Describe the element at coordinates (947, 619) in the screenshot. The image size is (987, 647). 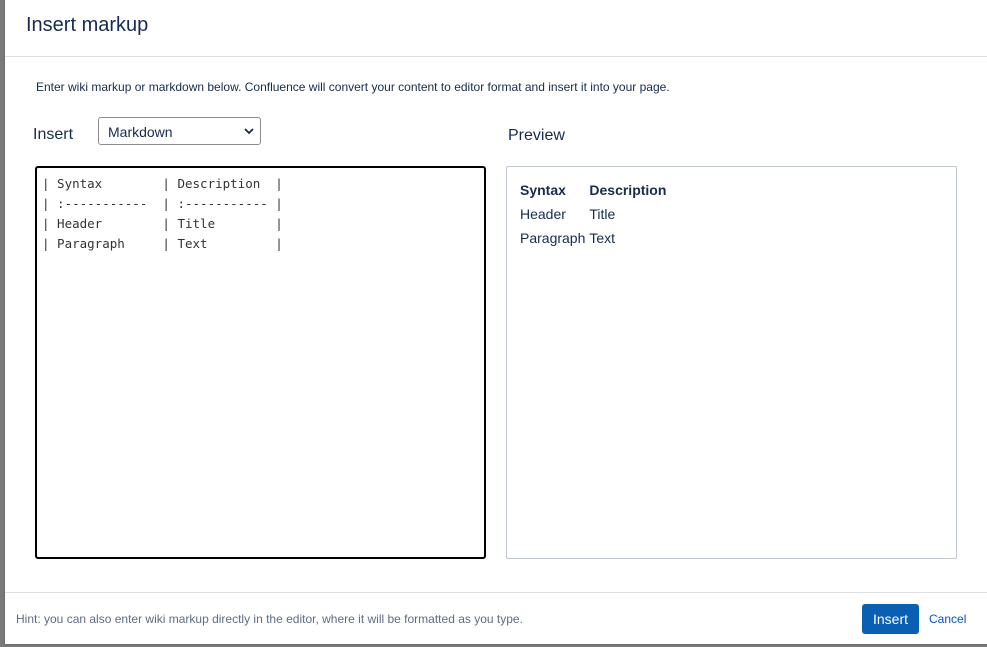
I see `cancel-link: Cancel` at that location.